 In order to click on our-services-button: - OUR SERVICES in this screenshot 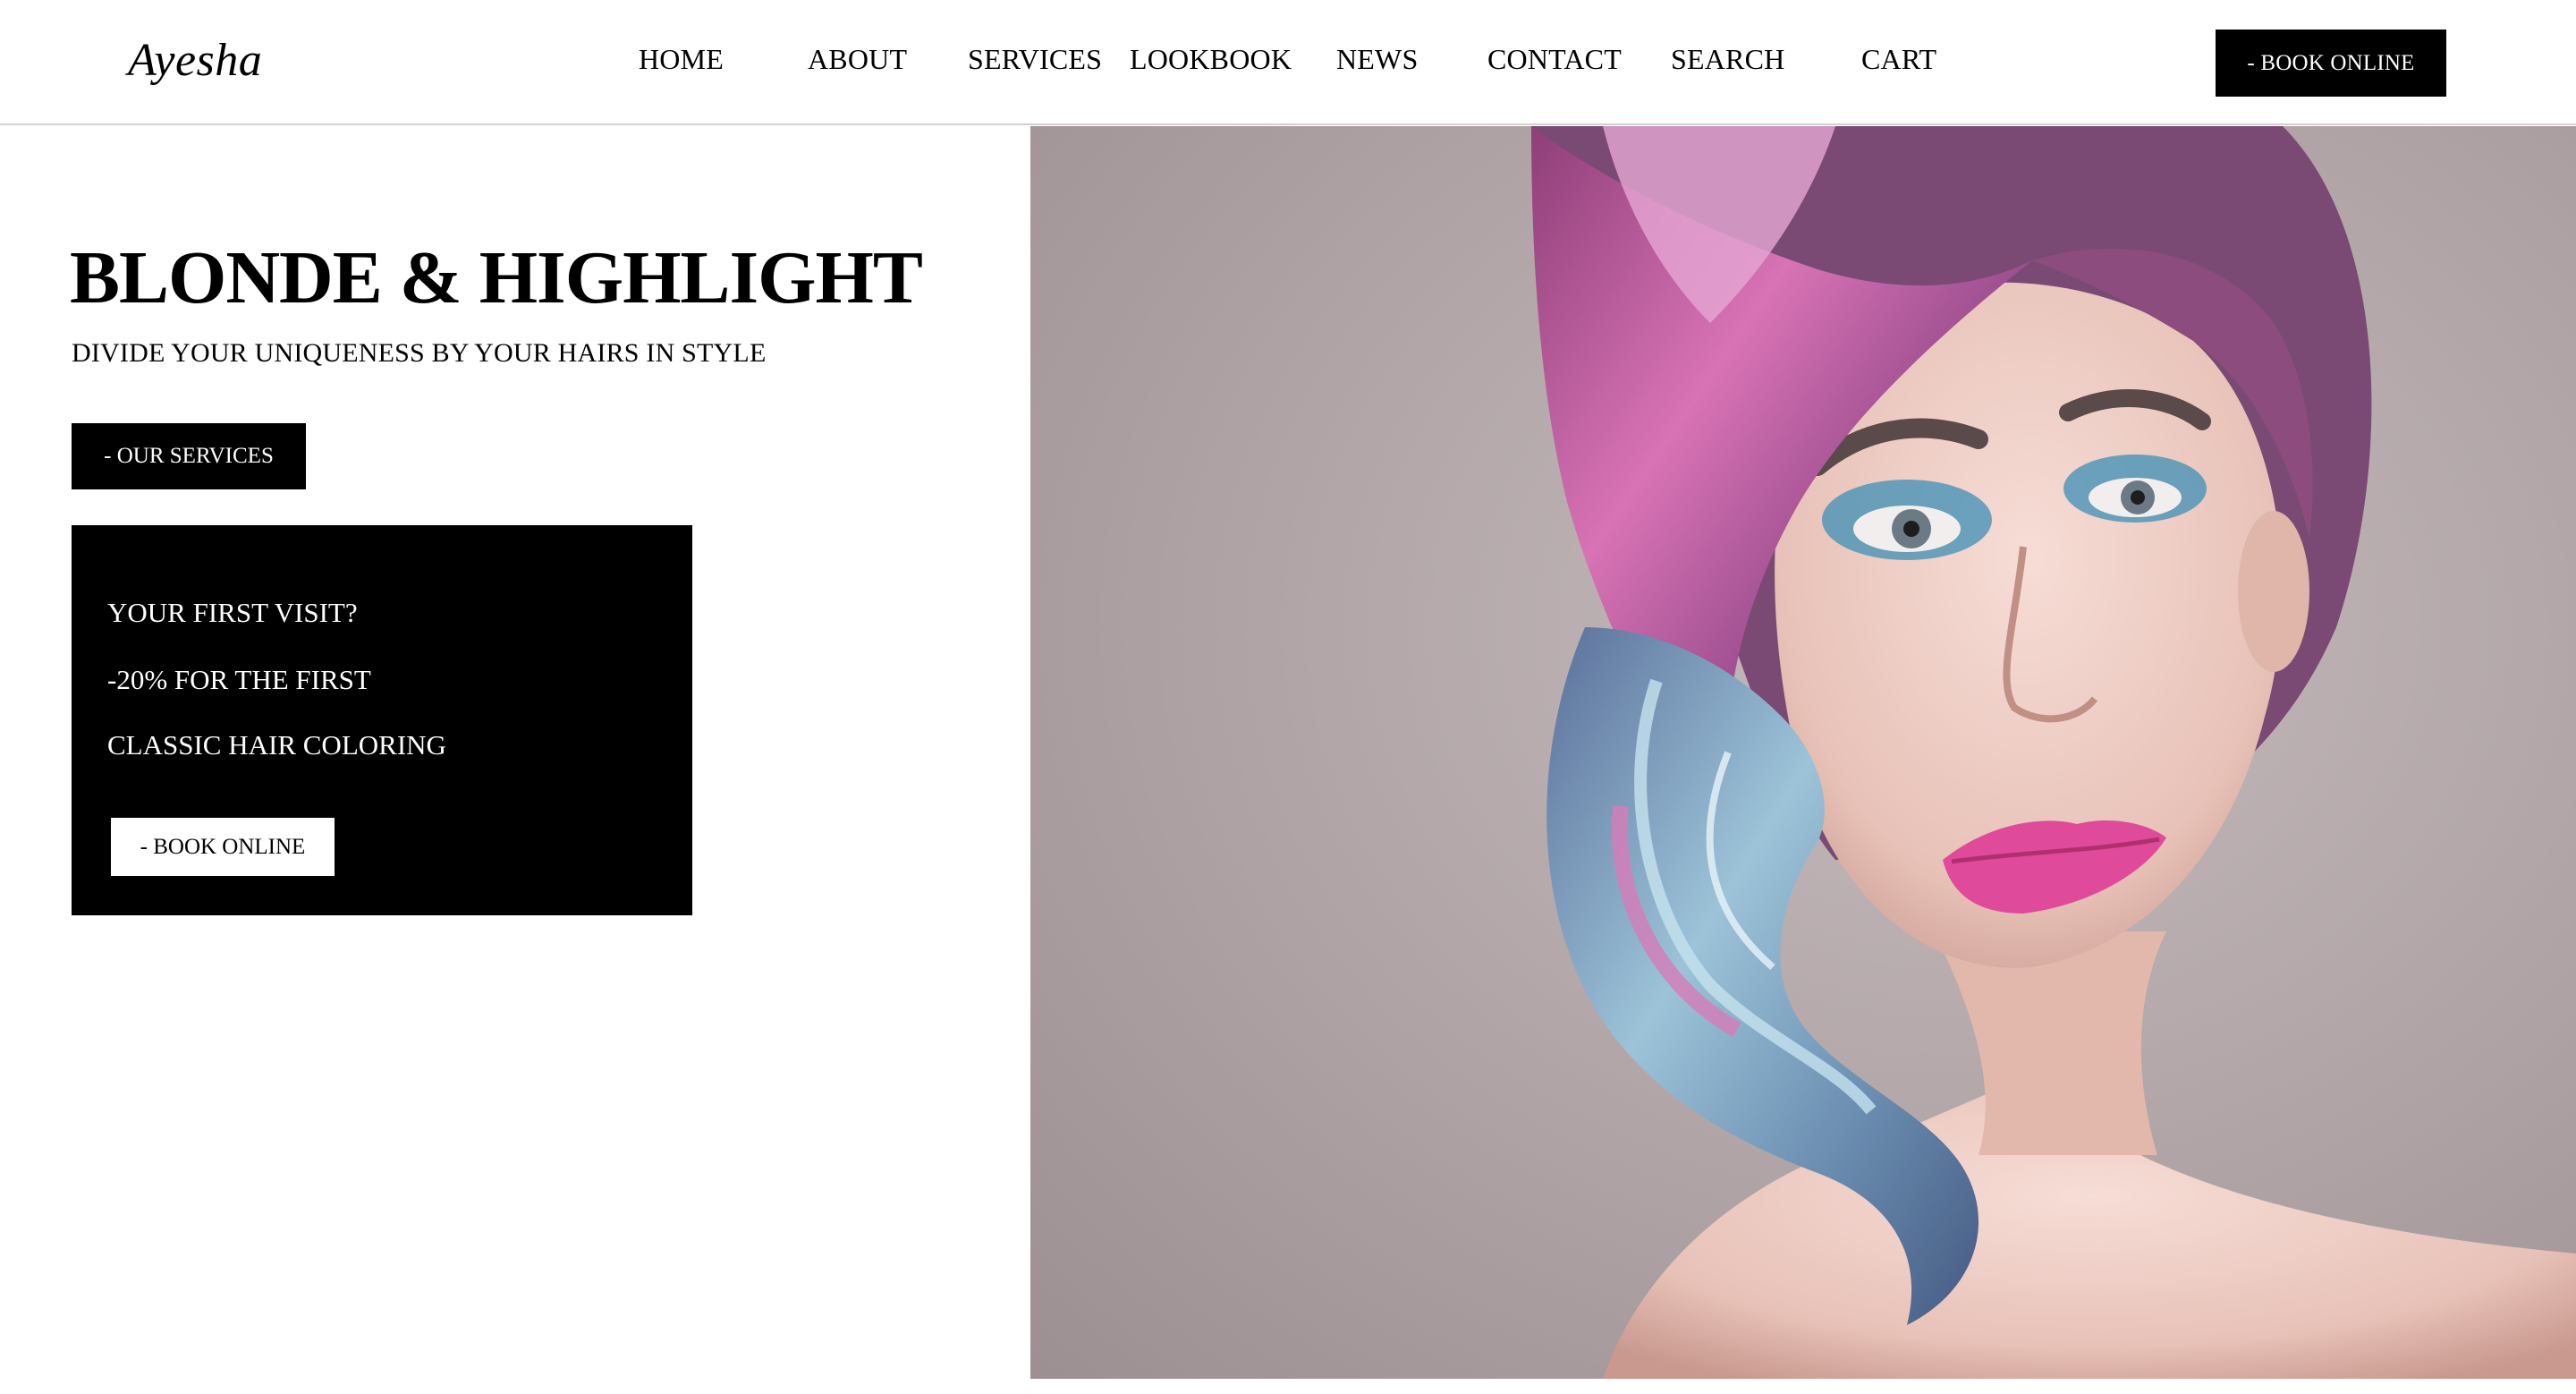, I will do `click(189, 456)`.